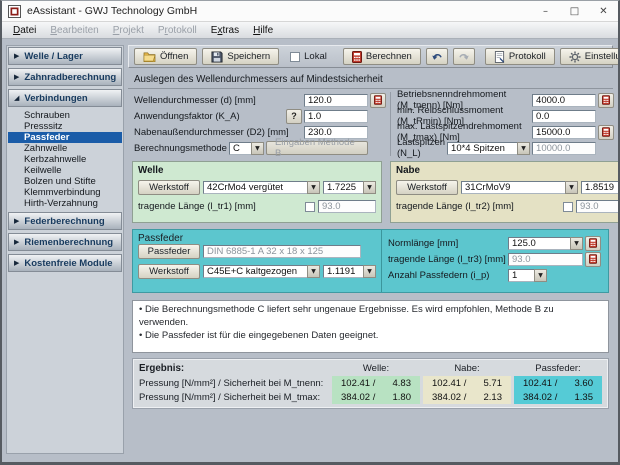  What do you see at coordinates (169, 271) in the screenshot?
I see `passfeder-werkstoff-button: Werkstoff` at bounding box center [169, 271].